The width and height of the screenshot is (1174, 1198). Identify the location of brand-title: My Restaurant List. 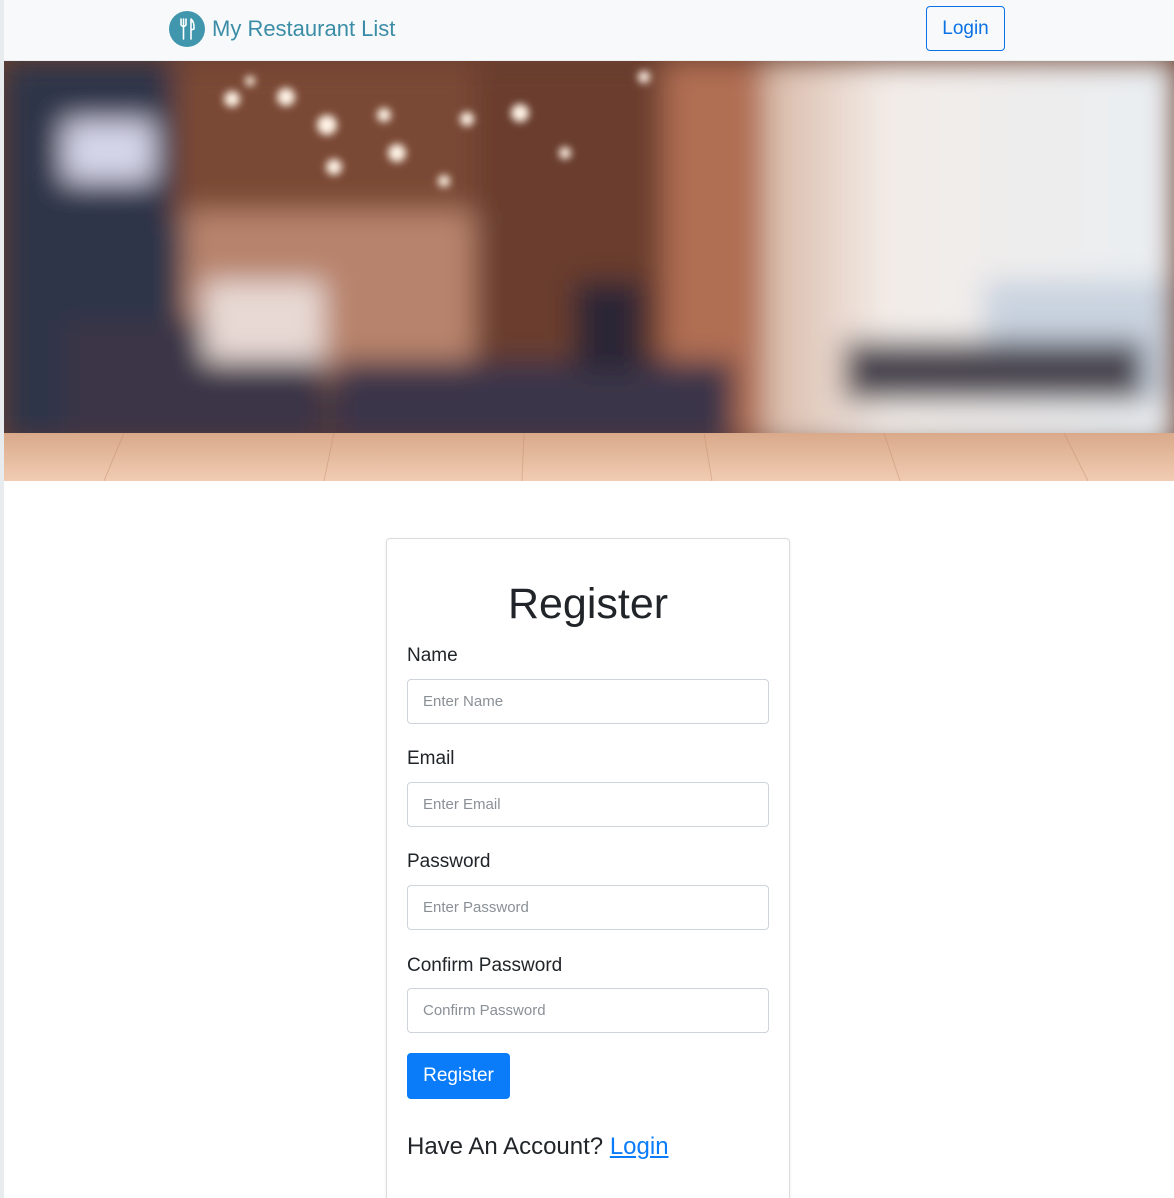
(304, 28).